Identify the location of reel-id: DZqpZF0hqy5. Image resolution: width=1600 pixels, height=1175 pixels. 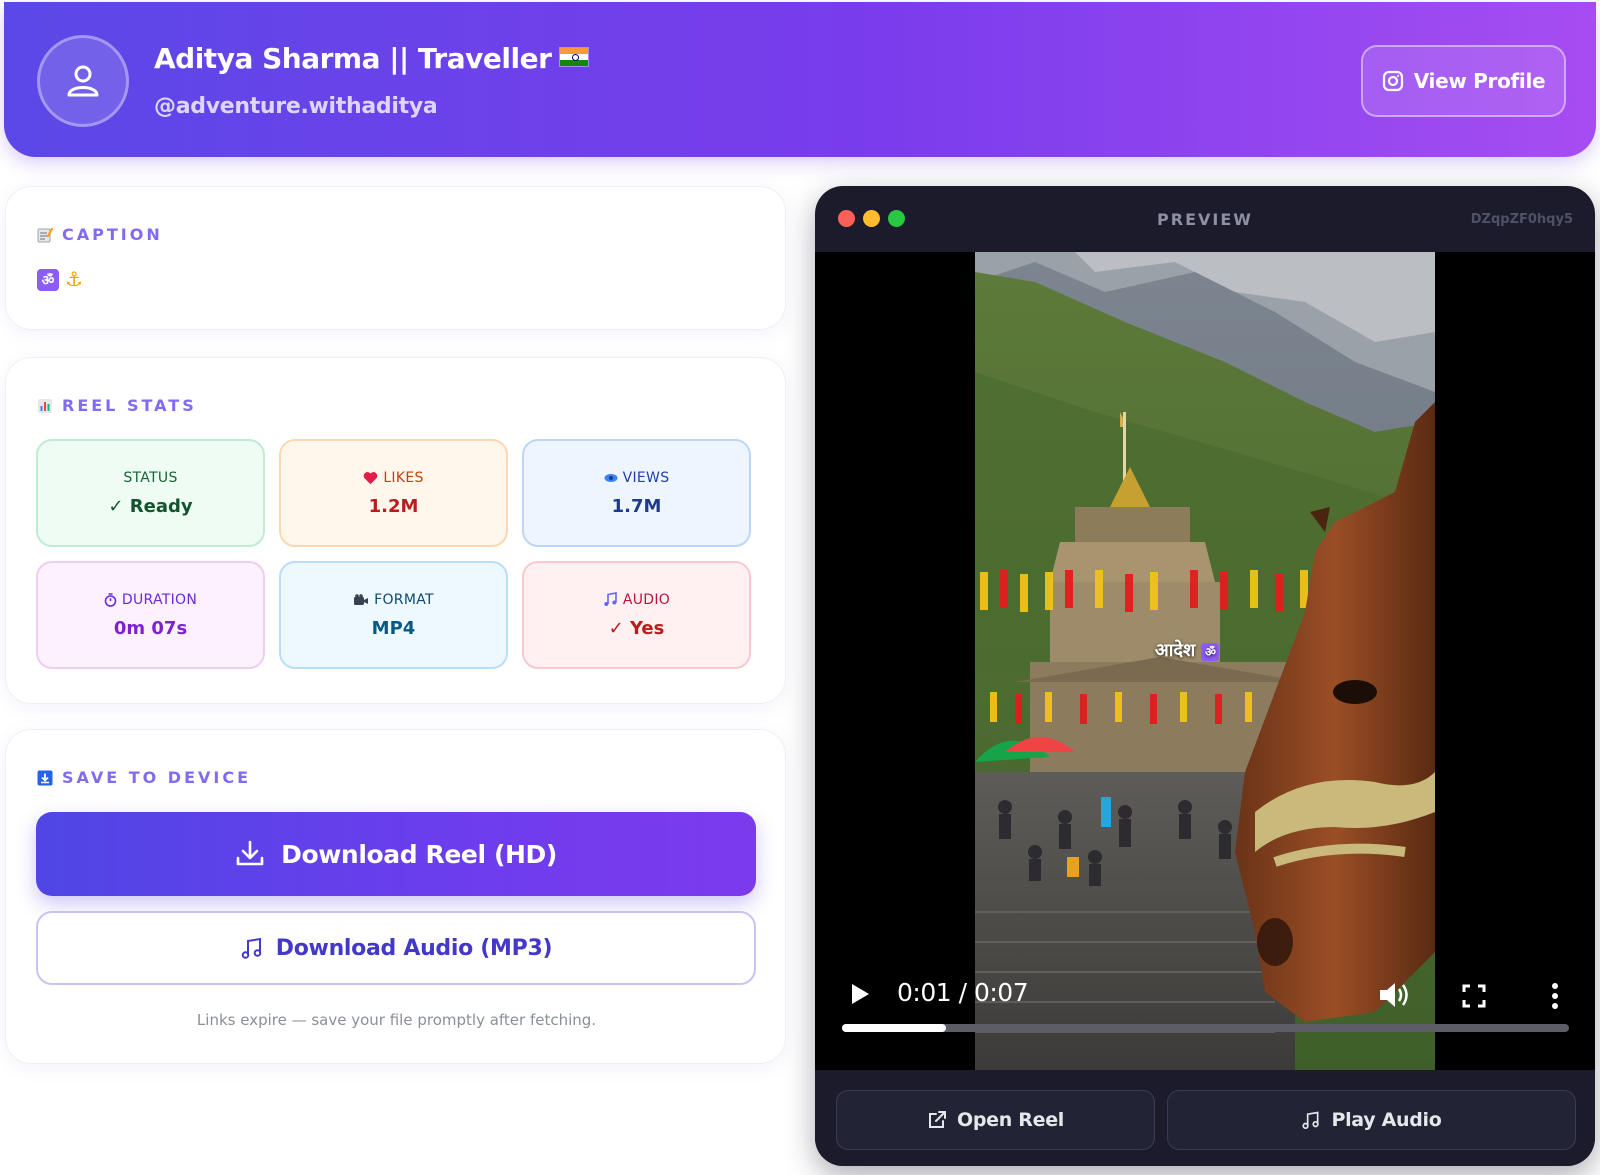
(1521, 219).